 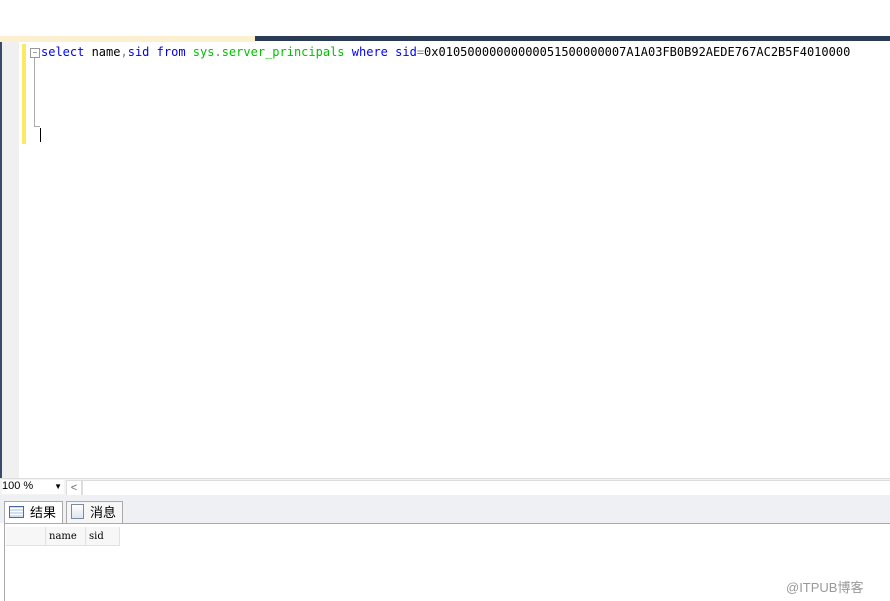 I want to click on code-token: from, so click(x=171, y=52).